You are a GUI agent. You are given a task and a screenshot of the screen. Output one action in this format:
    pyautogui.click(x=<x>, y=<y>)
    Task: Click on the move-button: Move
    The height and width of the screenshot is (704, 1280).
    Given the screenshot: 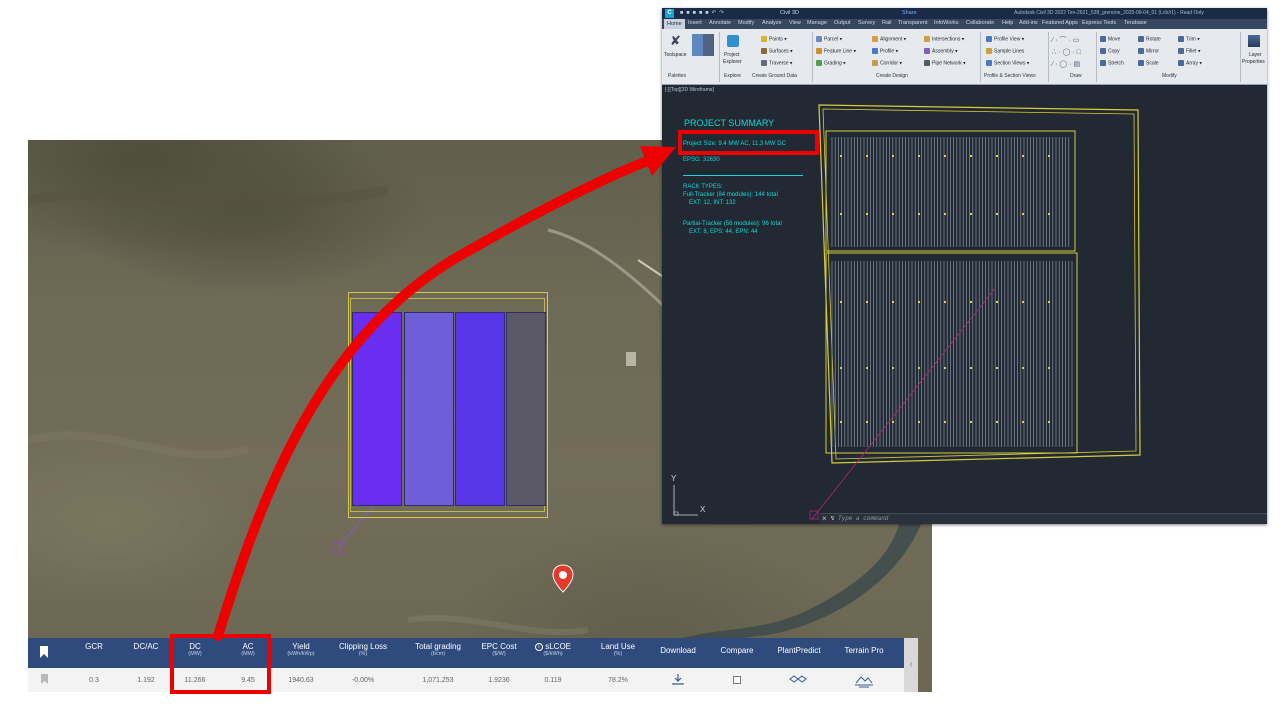 What is the action you would take?
    pyautogui.click(x=1110, y=39)
    